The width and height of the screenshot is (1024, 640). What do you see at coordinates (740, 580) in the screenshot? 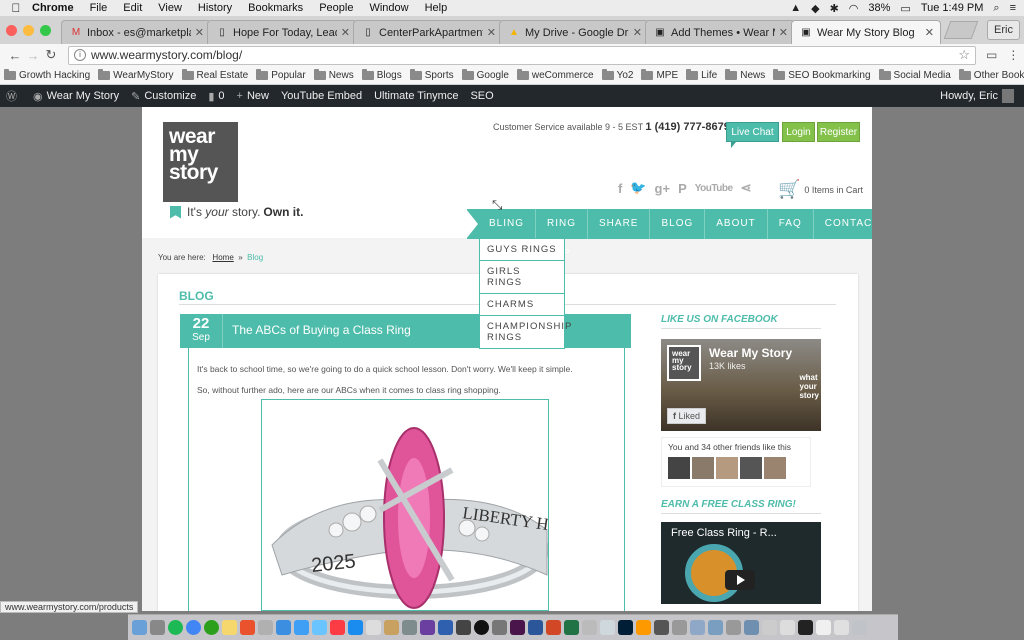
I see `play-button-icon` at bounding box center [740, 580].